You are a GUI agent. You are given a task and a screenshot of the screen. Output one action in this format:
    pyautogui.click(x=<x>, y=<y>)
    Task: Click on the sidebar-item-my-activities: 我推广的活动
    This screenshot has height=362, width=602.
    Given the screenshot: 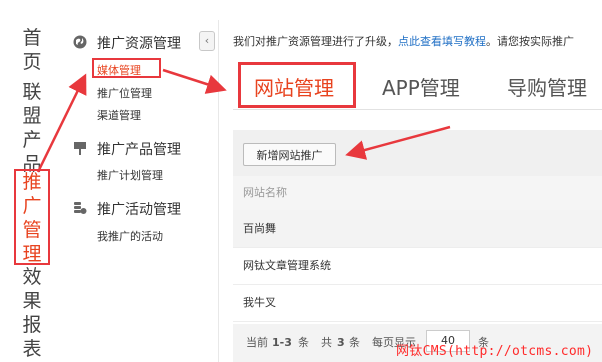 What is the action you would take?
    pyautogui.click(x=130, y=236)
    